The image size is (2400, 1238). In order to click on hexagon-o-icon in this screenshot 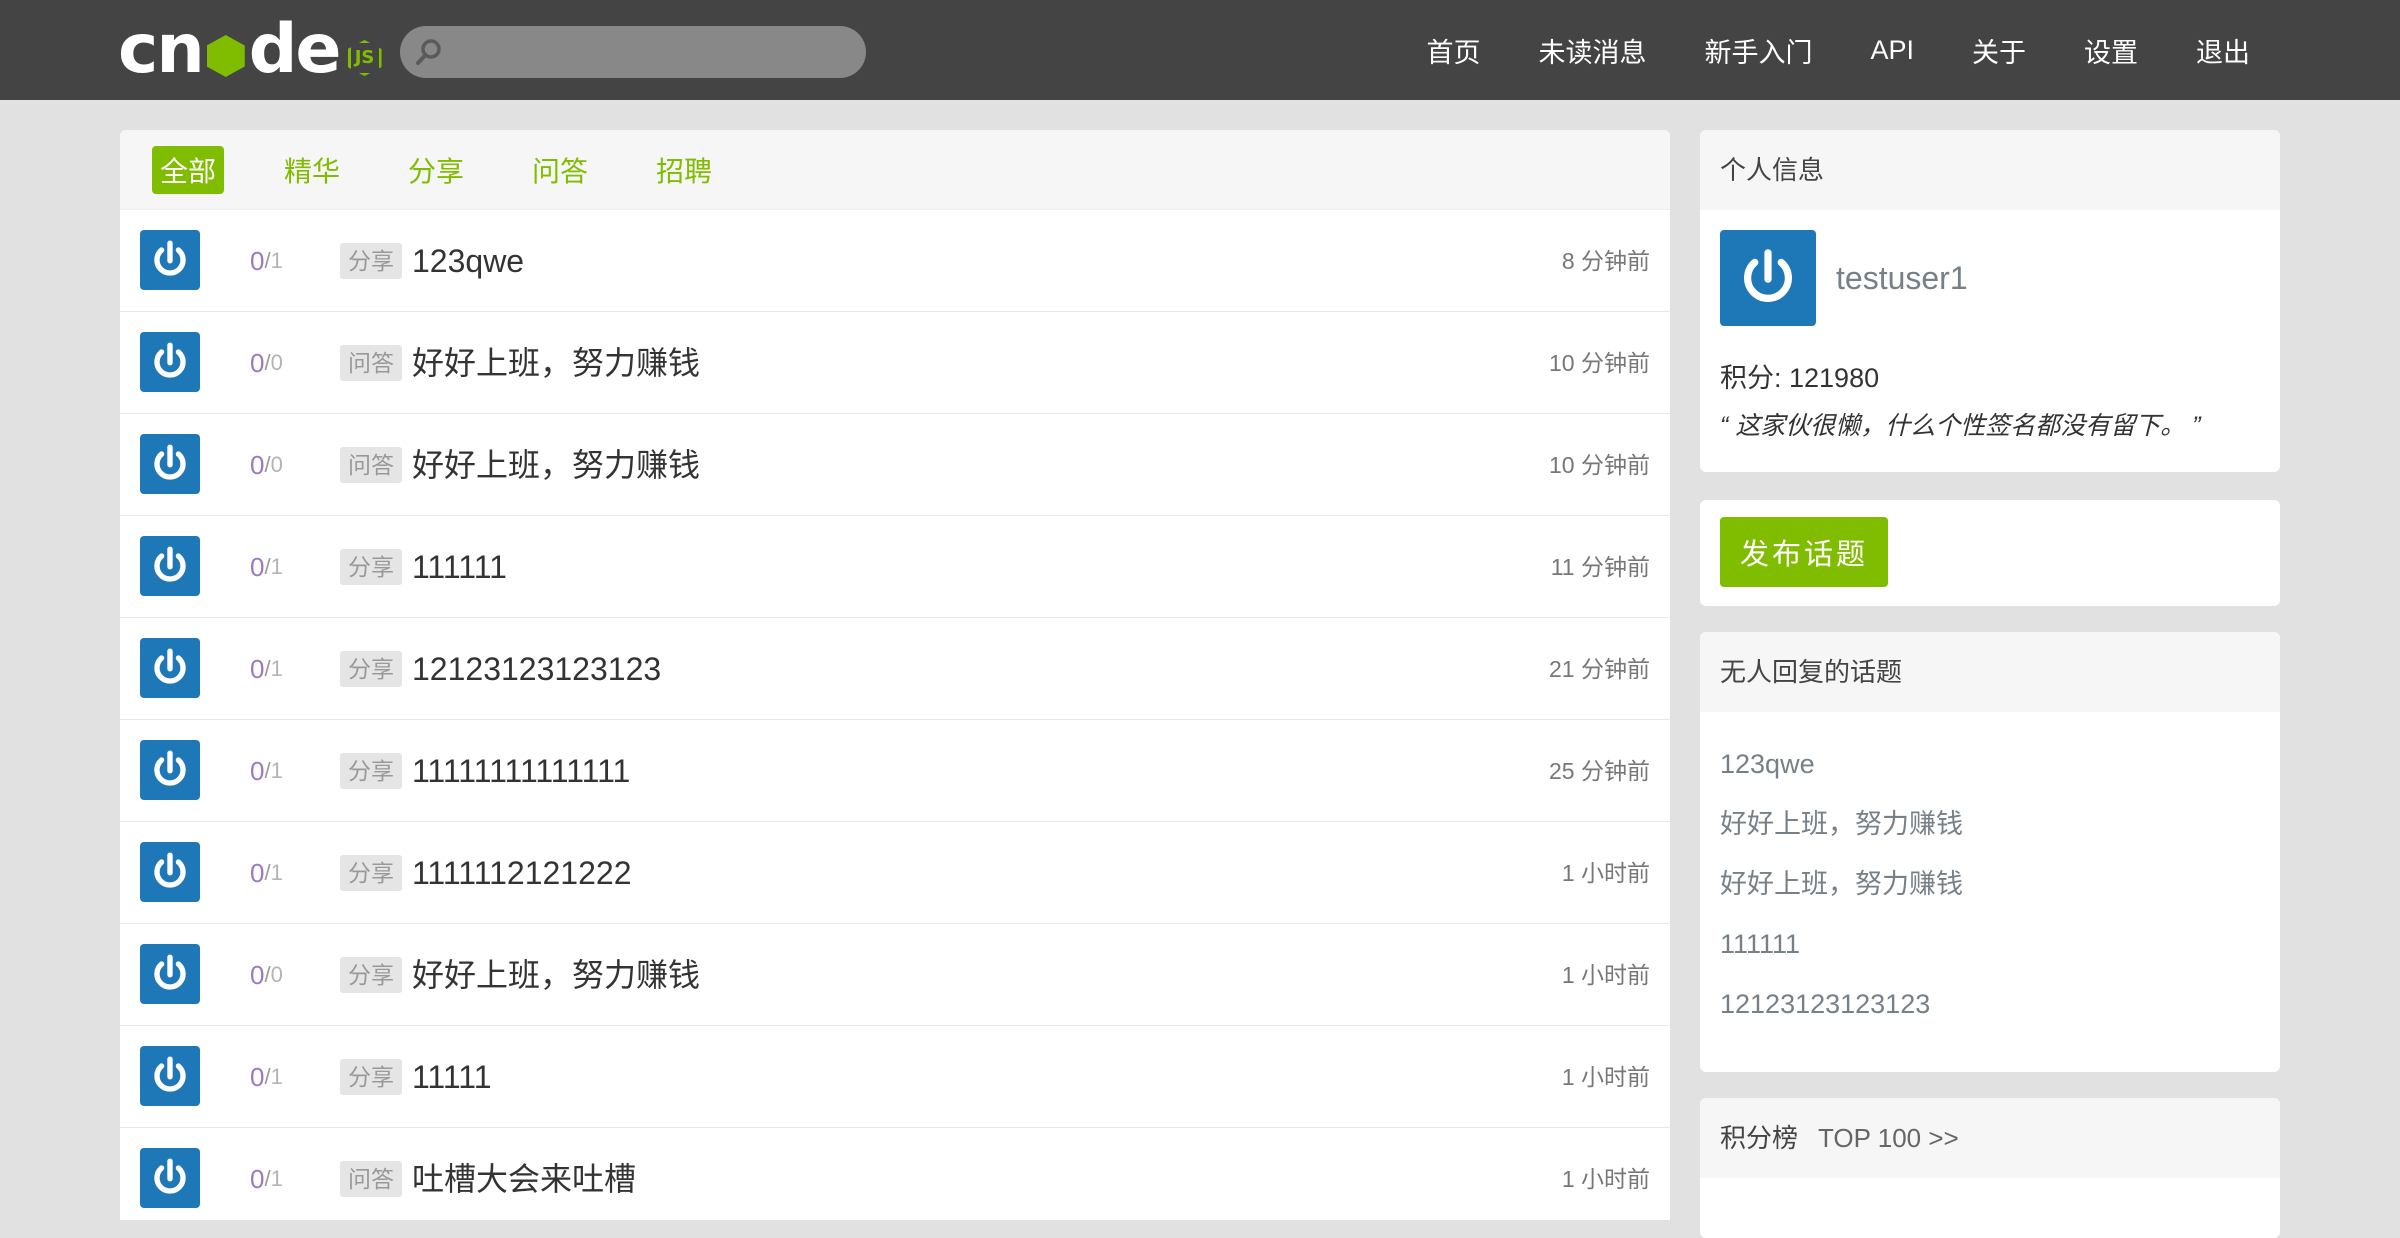, I will do `click(225, 56)`.